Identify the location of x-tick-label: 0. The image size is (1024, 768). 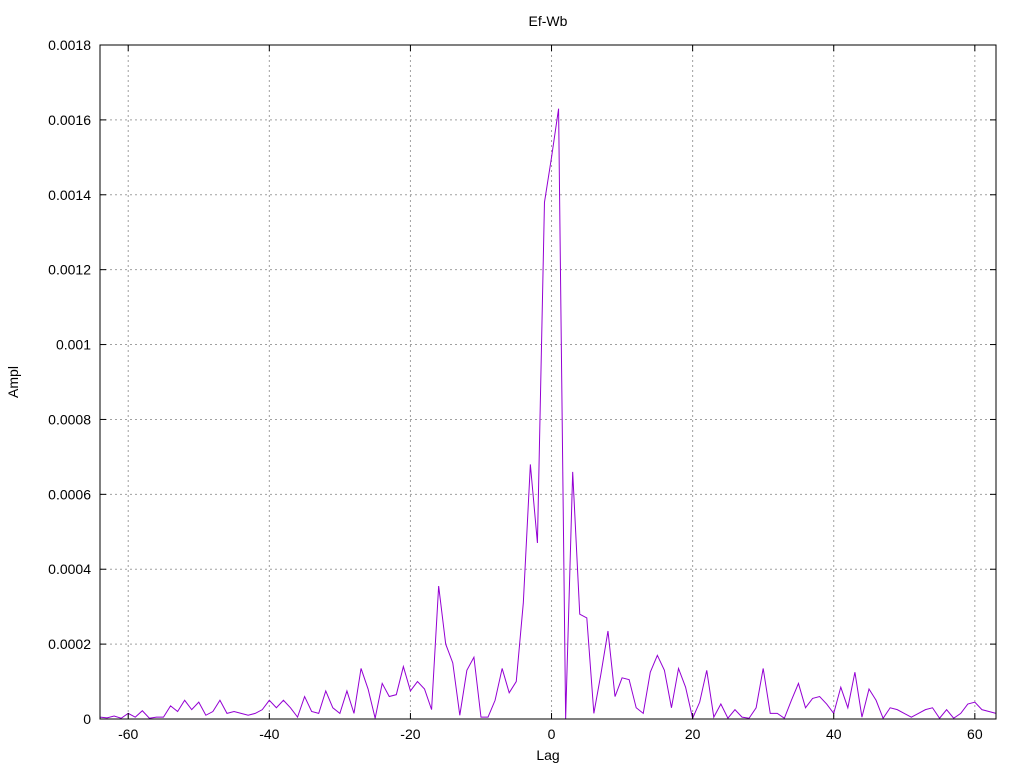
(552, 734).